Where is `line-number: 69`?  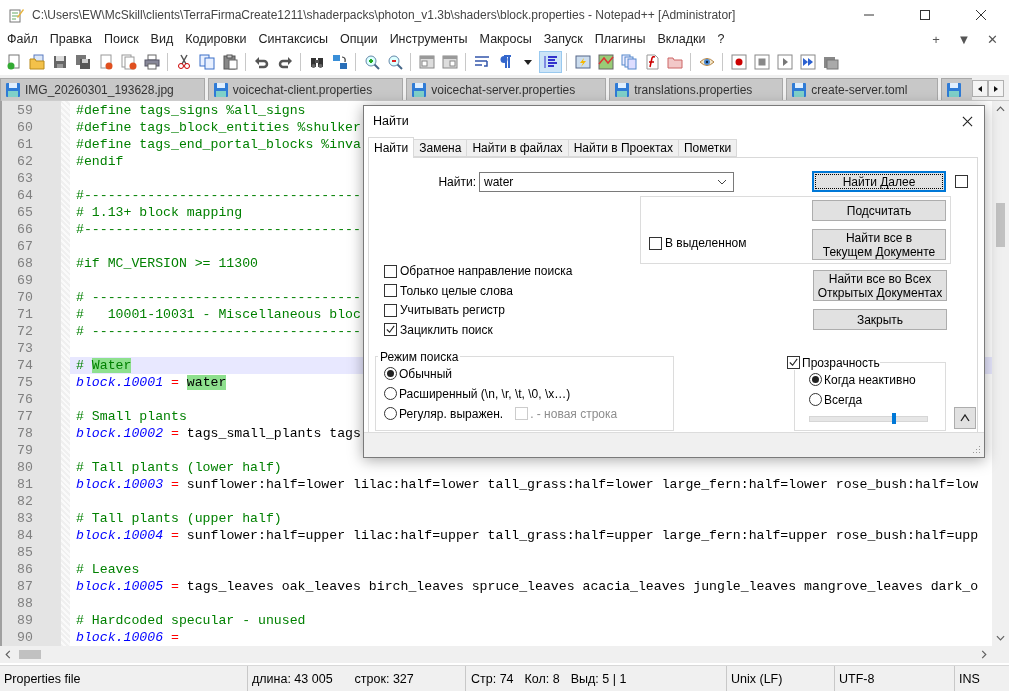 line-number: 69 is located at coordinates (25, 280).